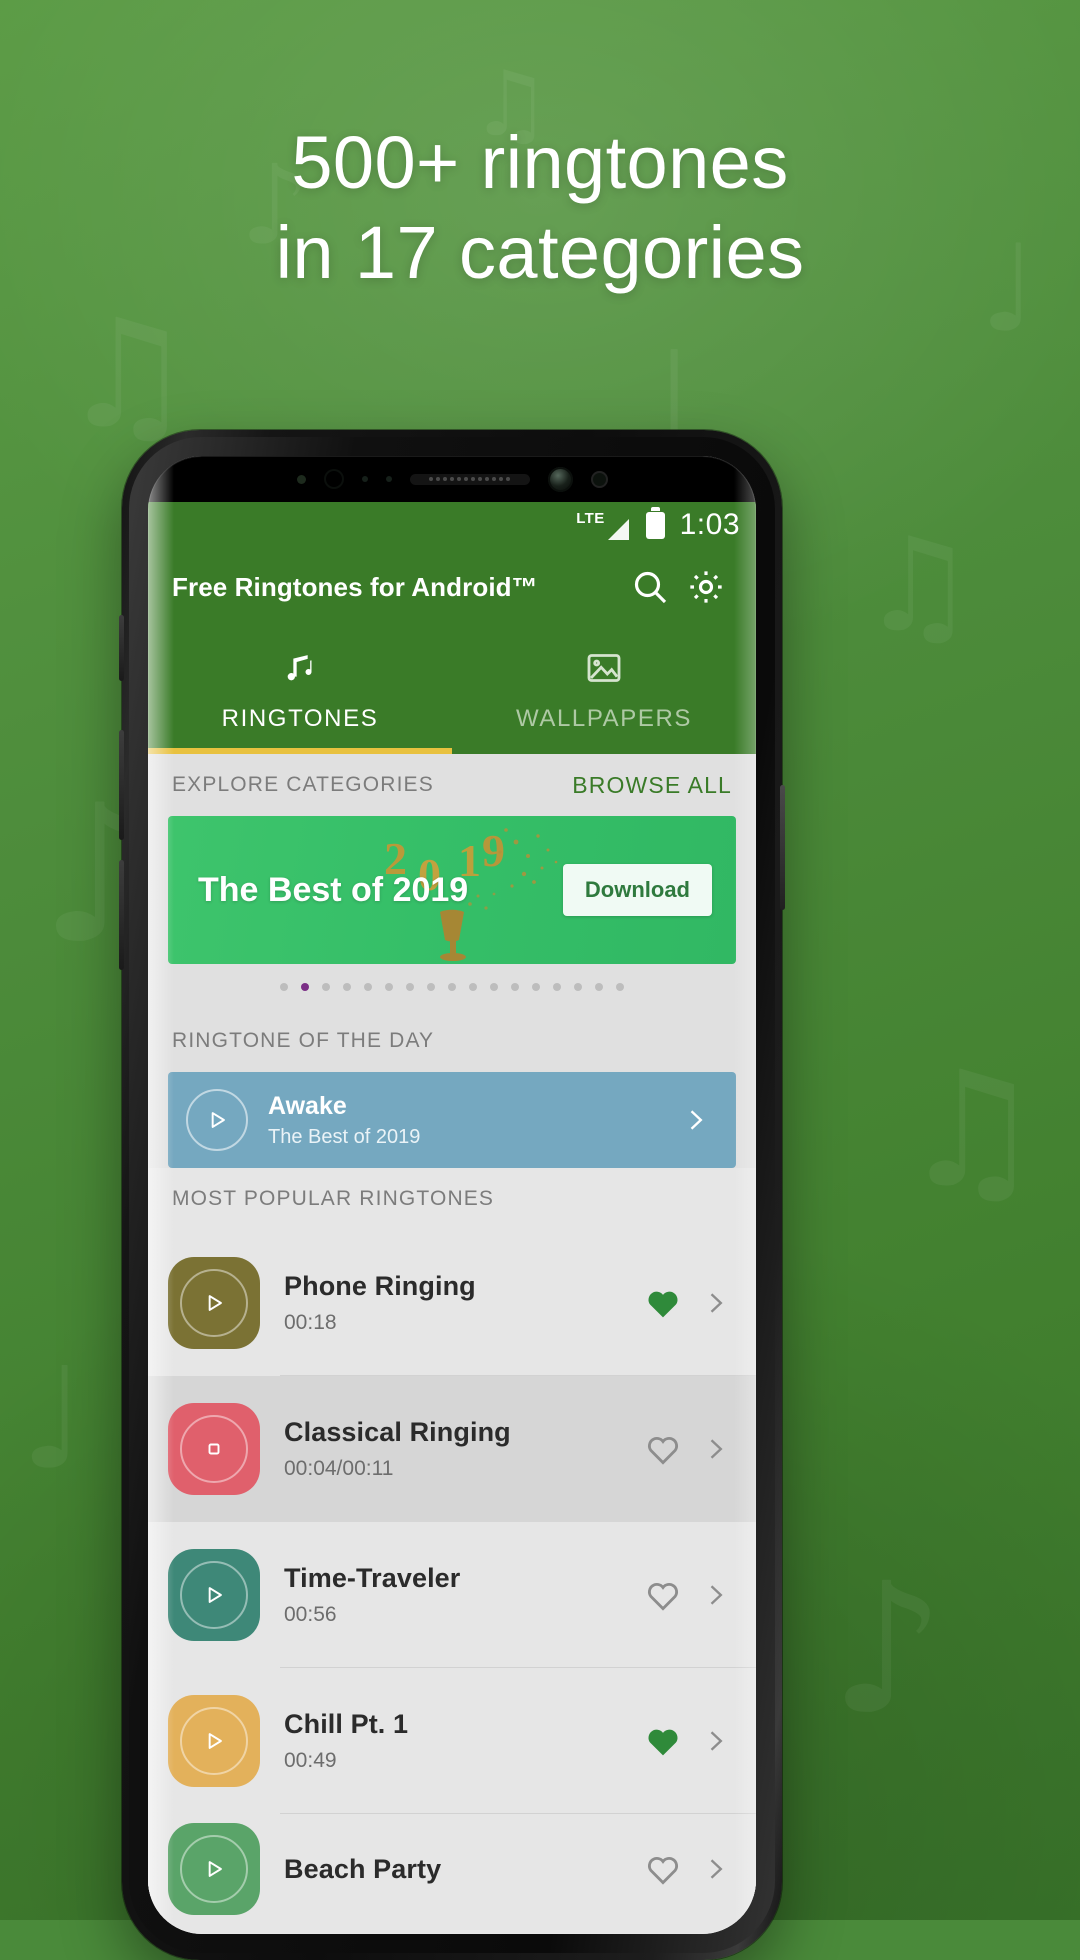 The height and width of the screenshot is (1960, 1080). What do you see at coordinates (364, 479) in the screenshot?
I see `light-sensor-icon` at bounding box center [364, 479].